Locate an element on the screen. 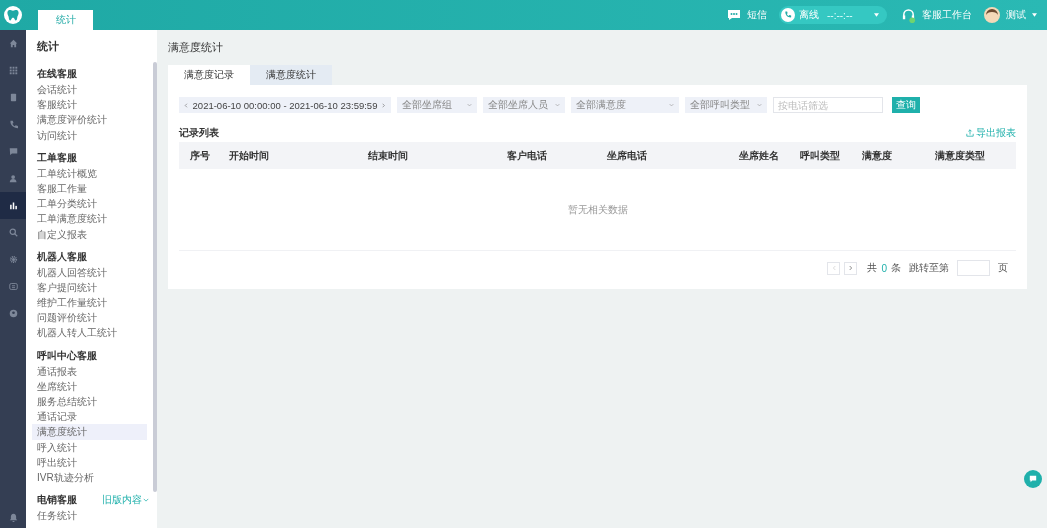  chevron-down-icon is located at coordinates (146, 500).